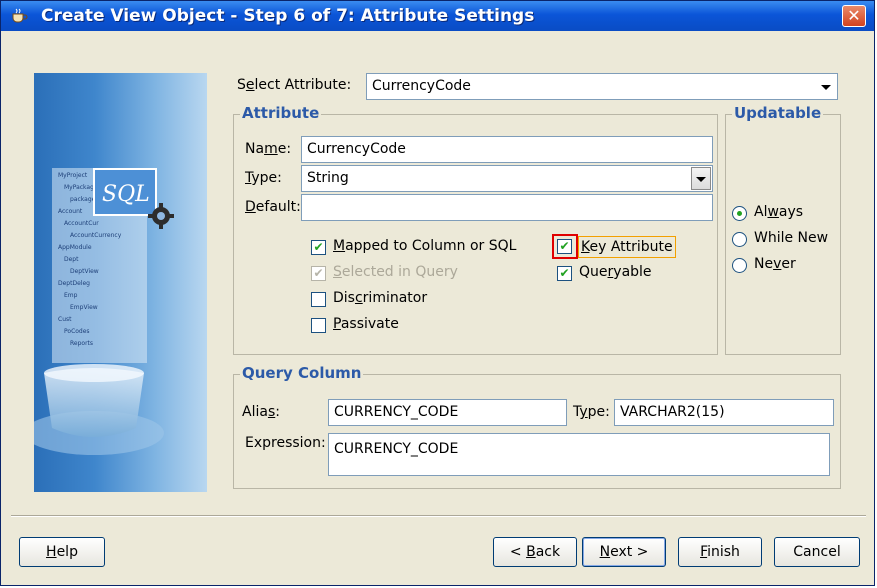 The height and width of the screenshot is (588, 877). I want to click on mapped-checkbox: ✔, so click(318, 247).